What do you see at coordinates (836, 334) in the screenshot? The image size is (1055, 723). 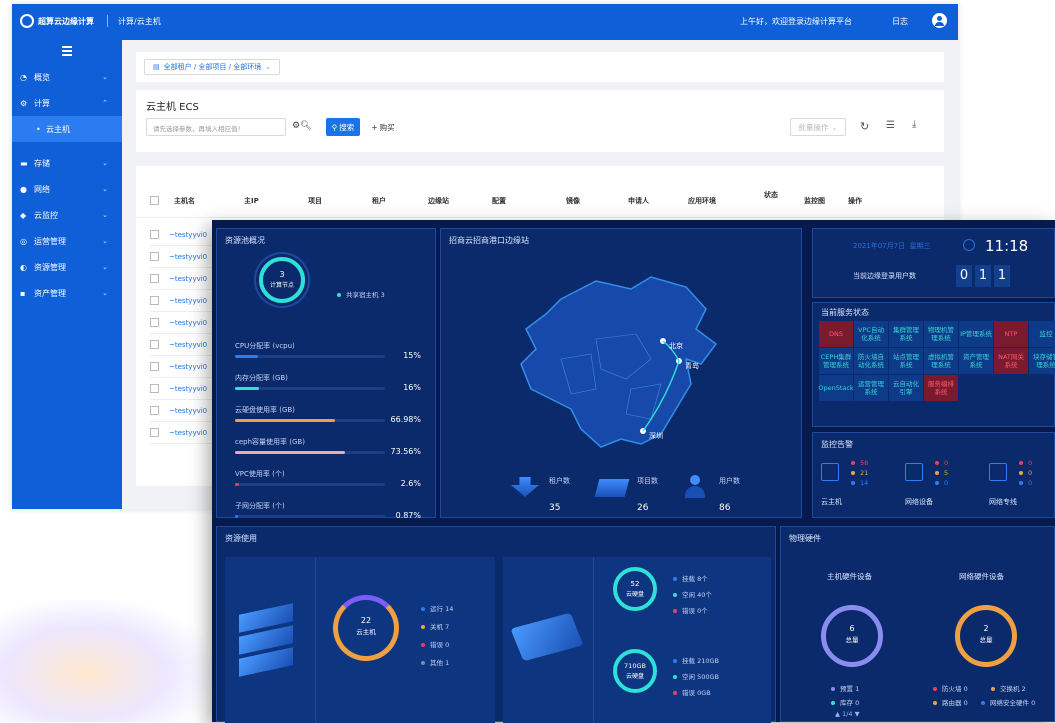 I see `service-status-tile: DNS` at bounding box center [836, 334].